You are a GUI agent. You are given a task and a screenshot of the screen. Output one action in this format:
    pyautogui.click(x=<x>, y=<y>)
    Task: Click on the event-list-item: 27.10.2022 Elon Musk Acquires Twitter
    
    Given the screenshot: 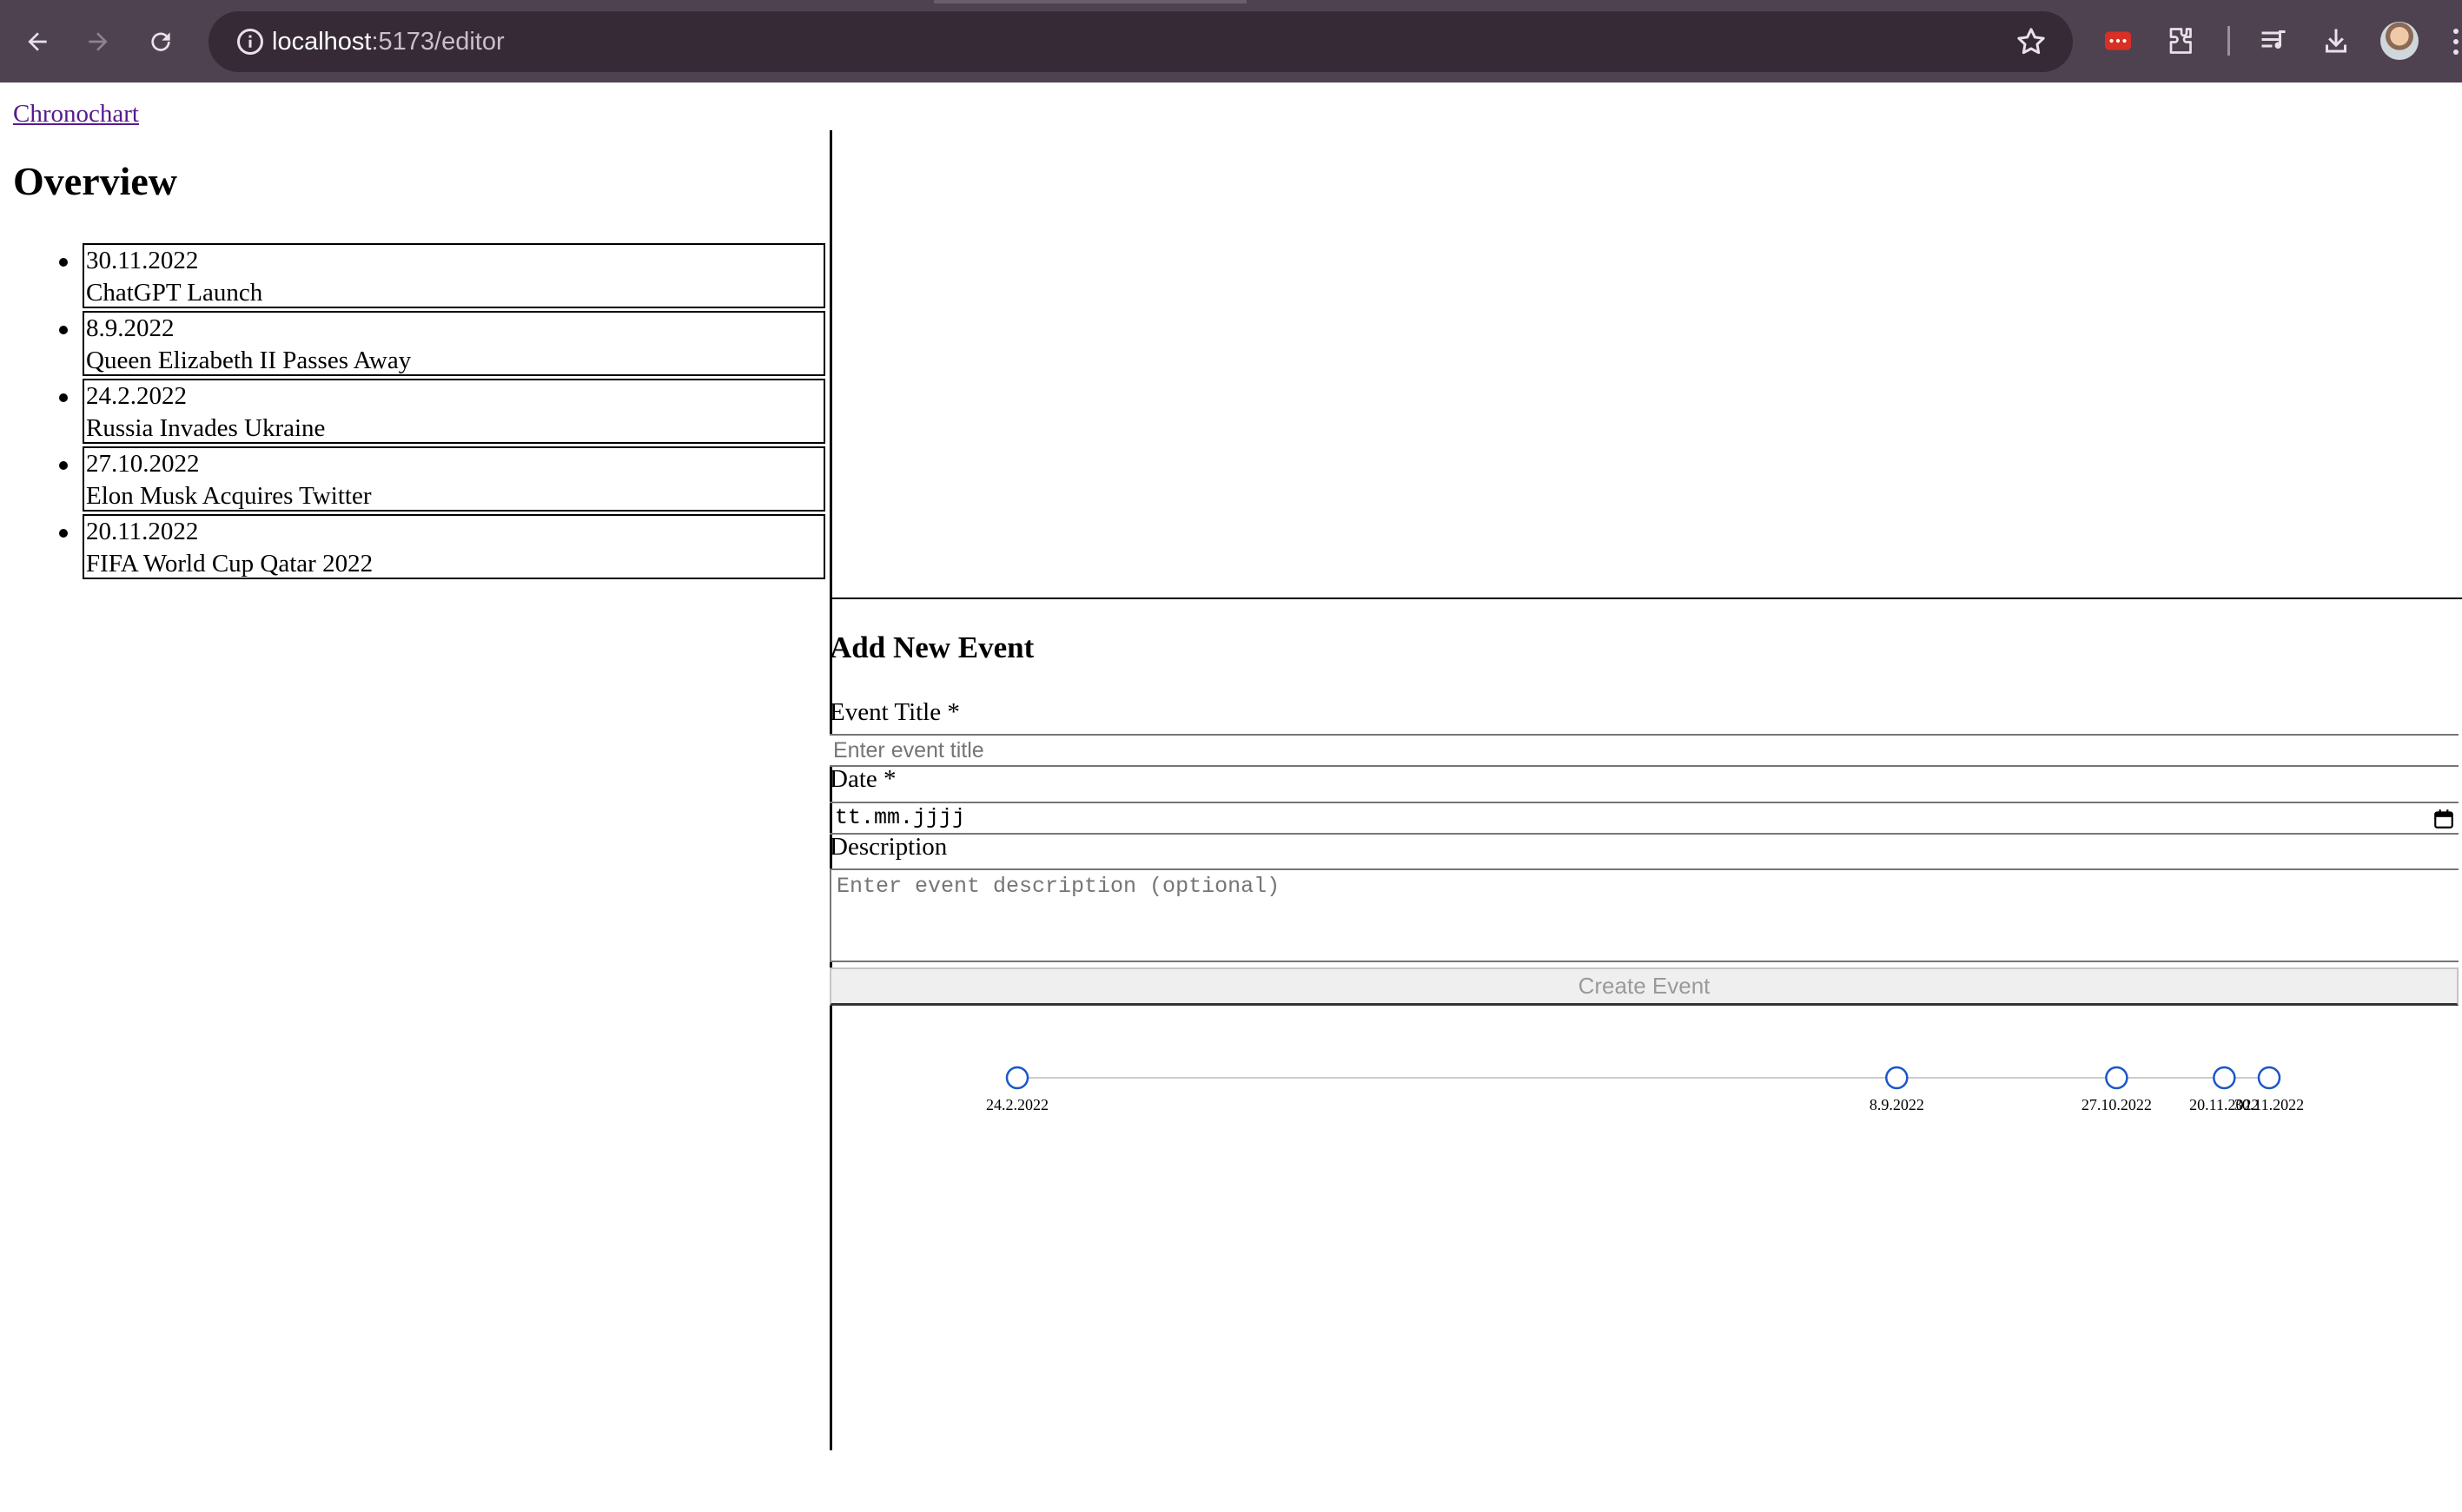 What is the action you would take?
    pyautogui.click(x=442, y=479)
    